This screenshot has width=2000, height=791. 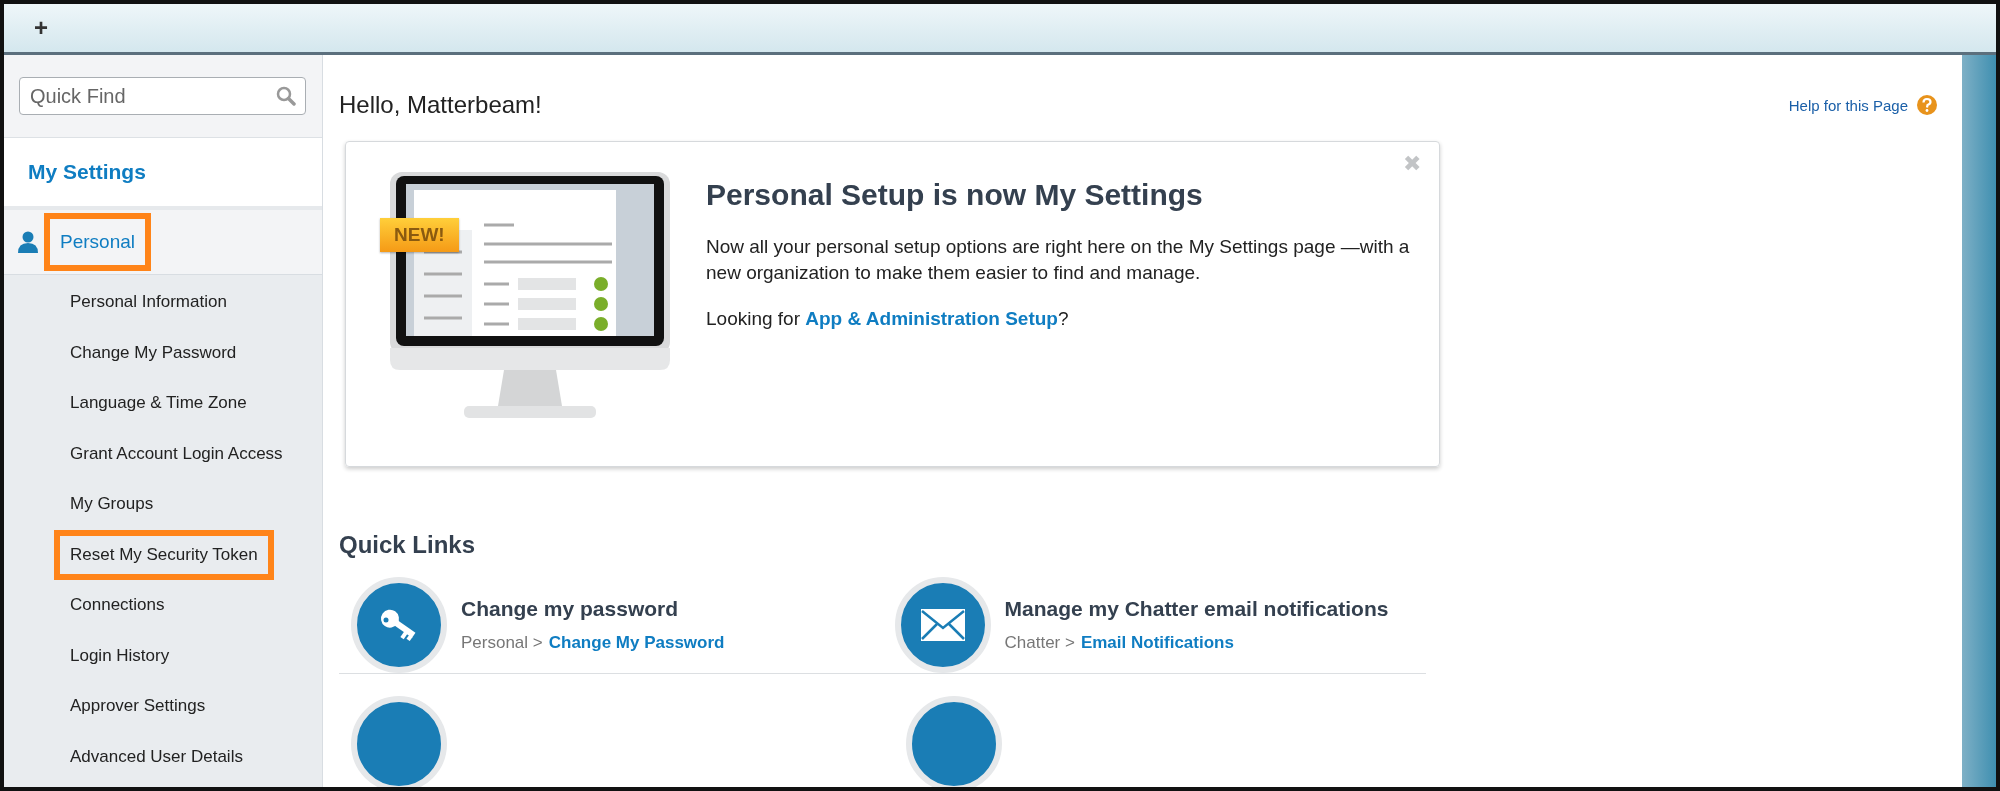 I want to click on sidebar-item: Change My Password, so click(x=153, y=352).